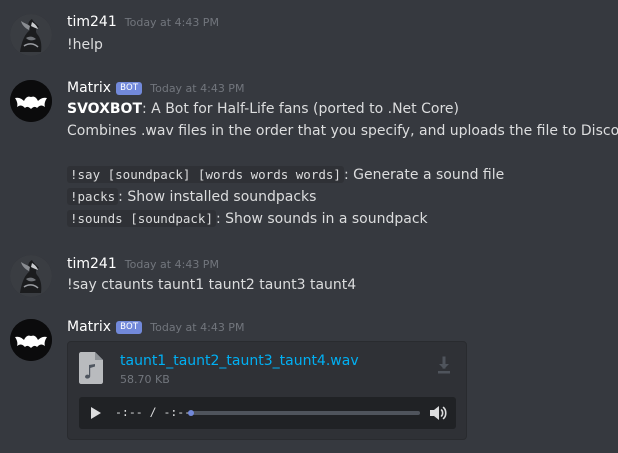 The image size is (618, 453). What do you see at coordinates (217, 197) in the screenshot?
I see `command-description: : Show installed soundpacks` at bounding box center [217, 197].